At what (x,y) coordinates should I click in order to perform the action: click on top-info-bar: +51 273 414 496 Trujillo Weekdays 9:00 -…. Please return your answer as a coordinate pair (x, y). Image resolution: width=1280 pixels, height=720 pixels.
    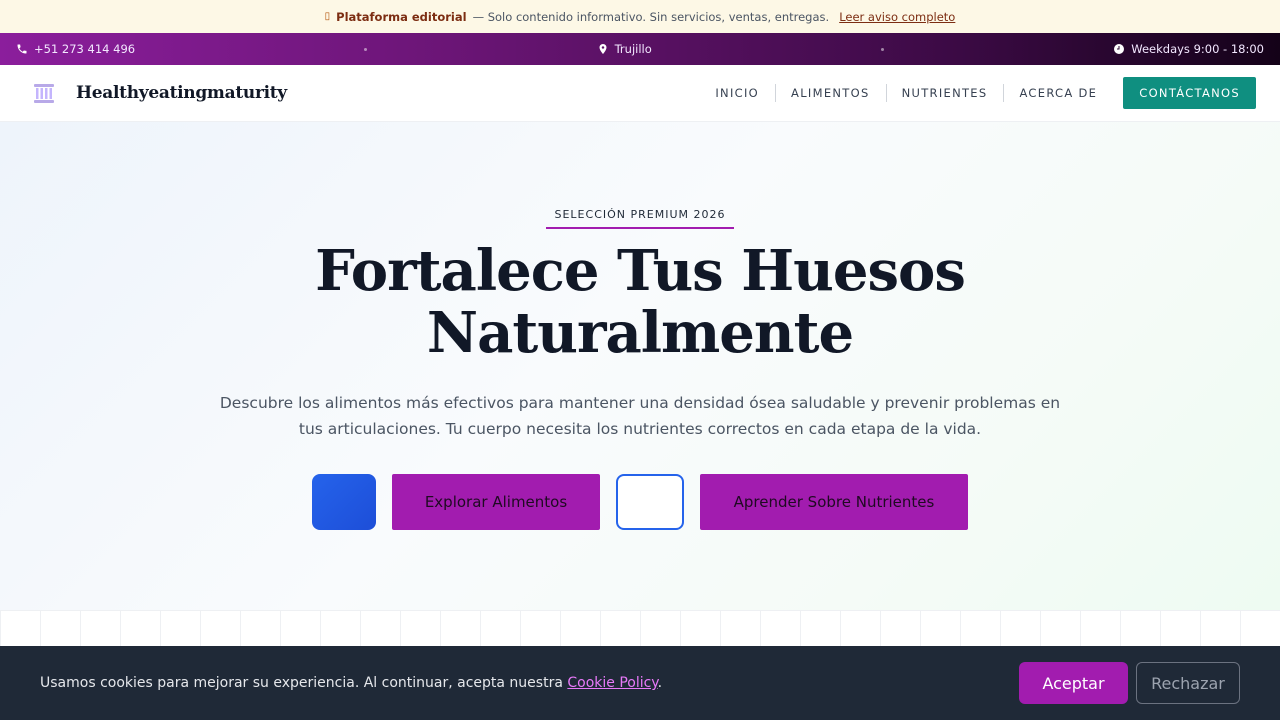
    Looking at the image, I should click on (640, 49).